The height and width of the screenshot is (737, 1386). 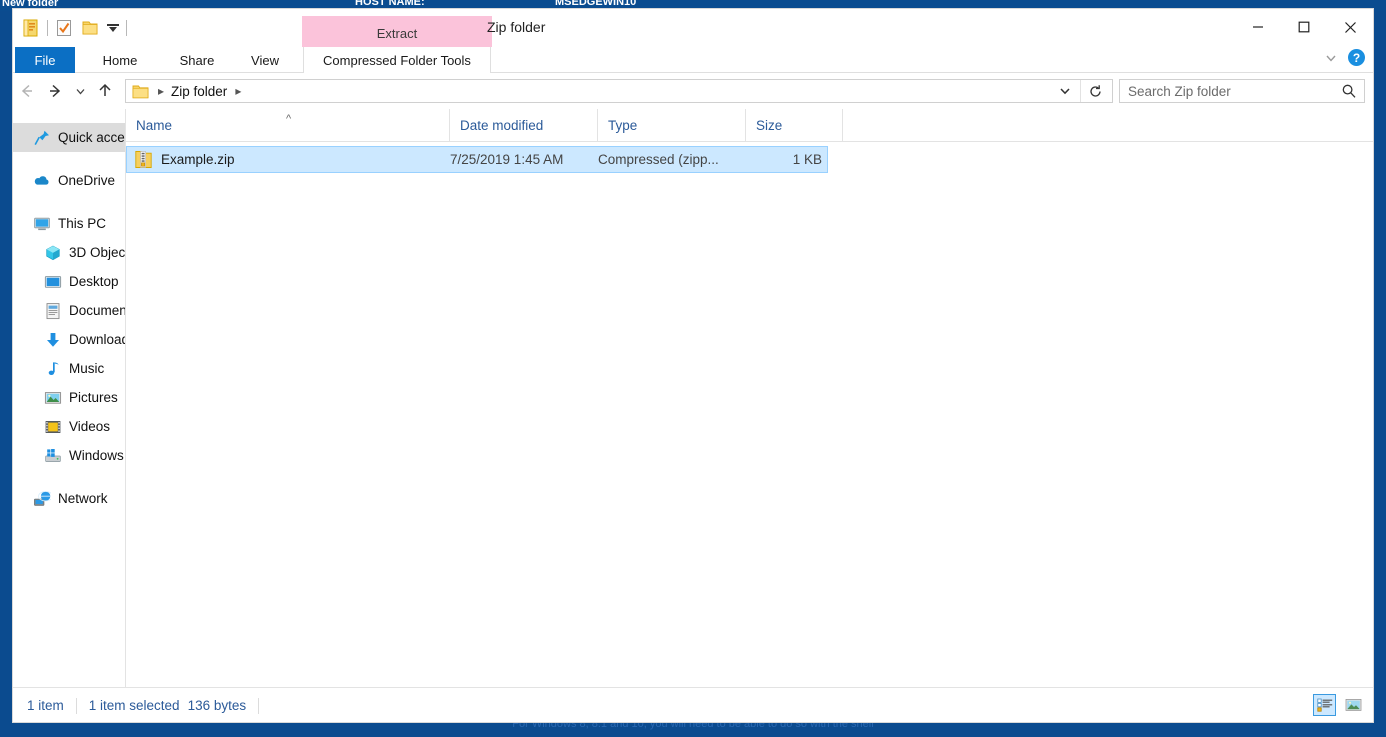 I want to click on sidebar-item-label: Pictures, so click(x=93, y=397).